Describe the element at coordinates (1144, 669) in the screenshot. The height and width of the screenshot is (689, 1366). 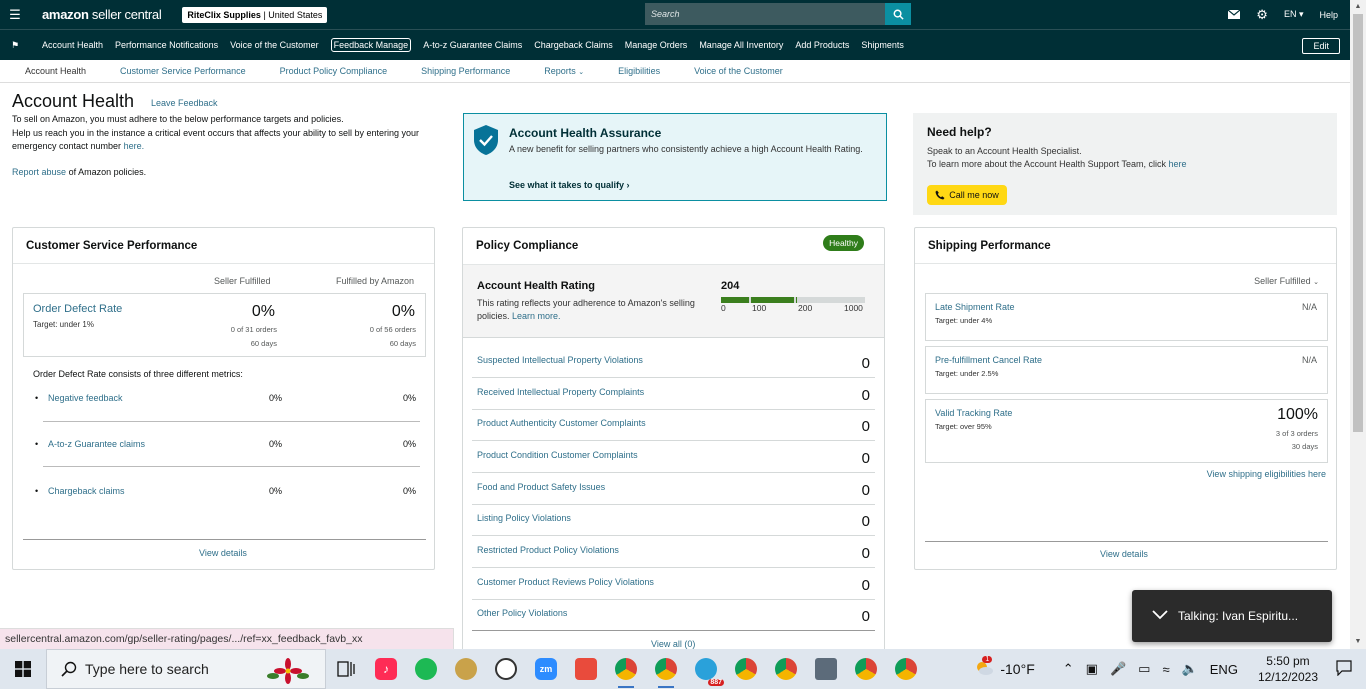
I see `battery-icon: ▭` at that location.